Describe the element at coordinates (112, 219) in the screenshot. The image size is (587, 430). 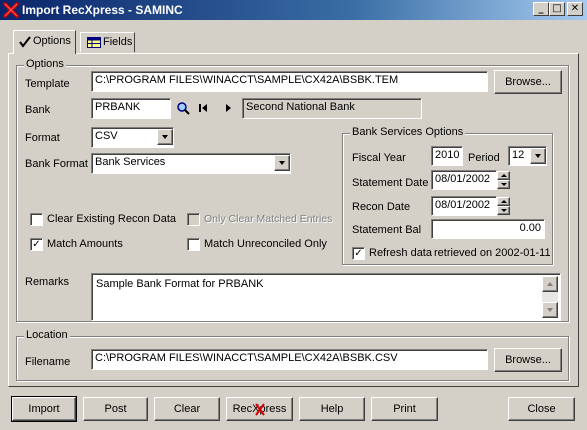
I see `clear-existing-label: Clear Existing Recon Data` at that location.